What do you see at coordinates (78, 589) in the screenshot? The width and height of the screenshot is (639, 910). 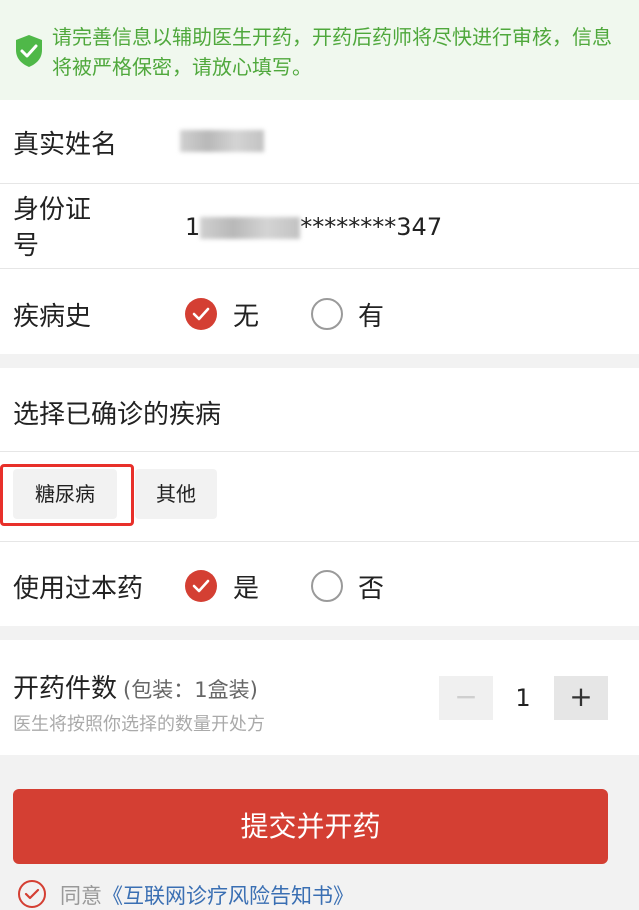 I see `used-drug-label: 使用过本药` at bounding box center [78, 589].